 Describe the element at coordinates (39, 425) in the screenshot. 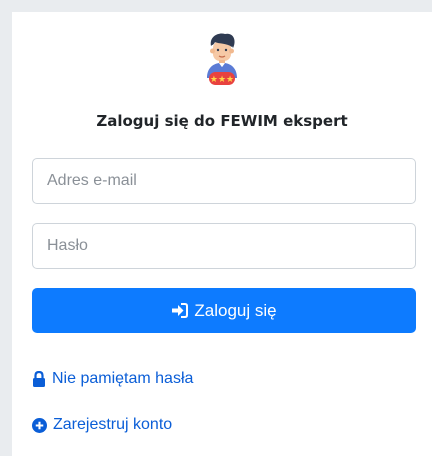

I see `plus-circle-icon` at that location.